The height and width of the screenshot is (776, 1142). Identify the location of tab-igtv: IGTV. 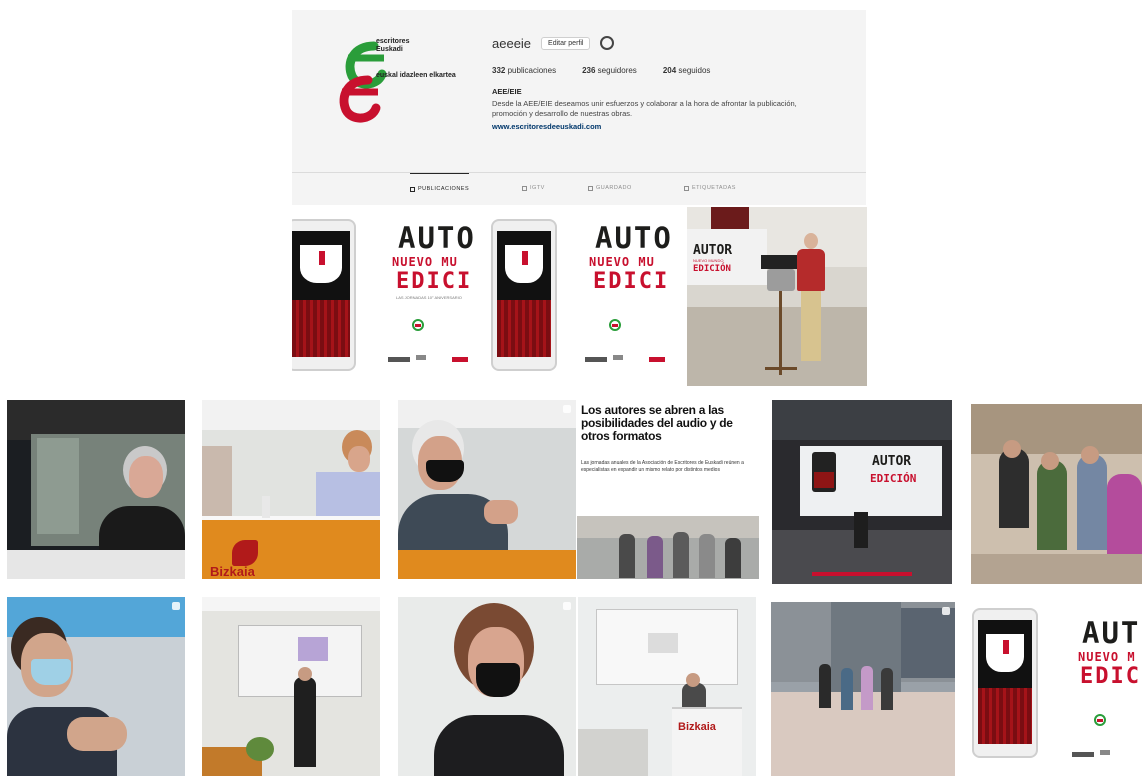
(533, 188).